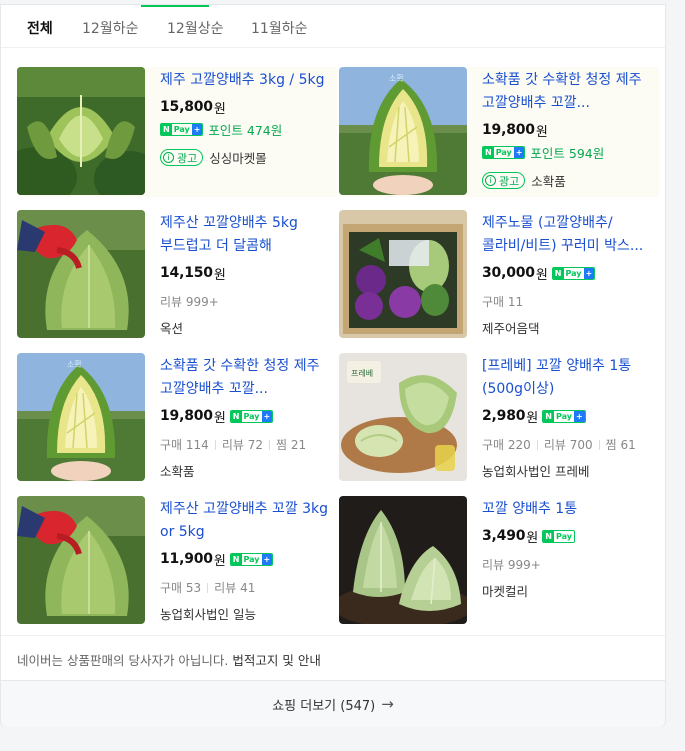 This screenshot has width=685, height=751. Describe the element at coordinates (40, 28) in the screenshot. I see `tab-all: 전체` at that location.